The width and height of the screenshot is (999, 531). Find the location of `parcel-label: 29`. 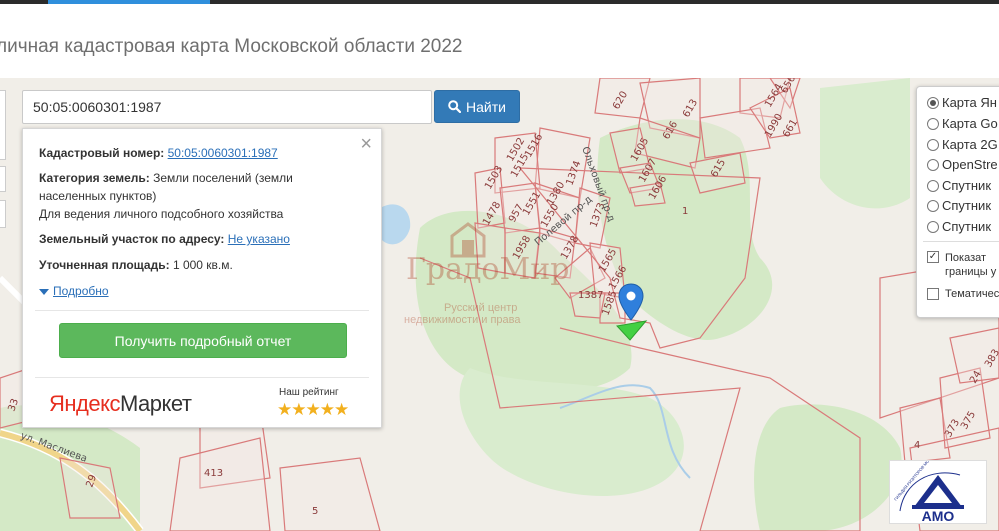

parcel-label: 29 is located at coordinates (91, 481).